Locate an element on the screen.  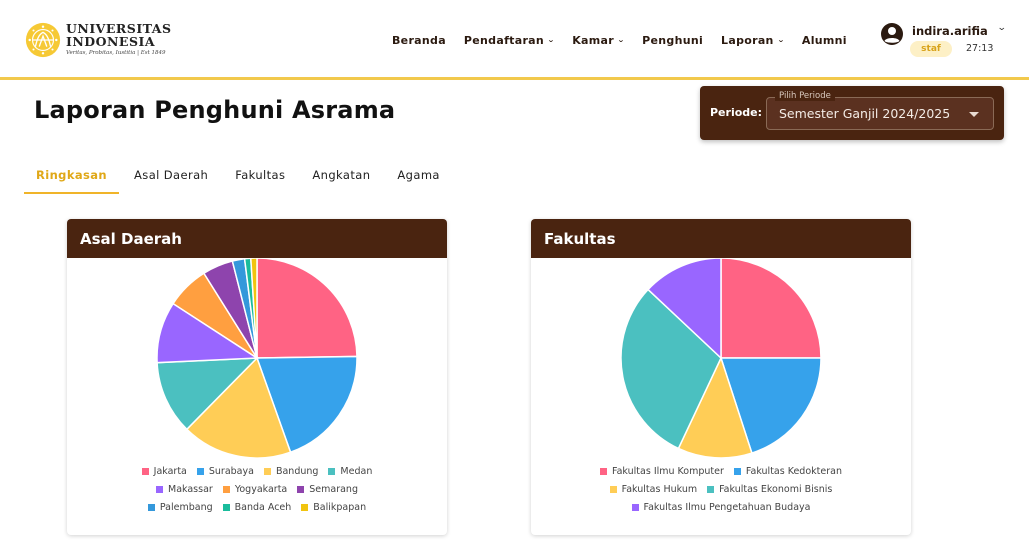
nav-pendaftaran: Pendaftaran ⌄ is located at coordinates (509, 40).